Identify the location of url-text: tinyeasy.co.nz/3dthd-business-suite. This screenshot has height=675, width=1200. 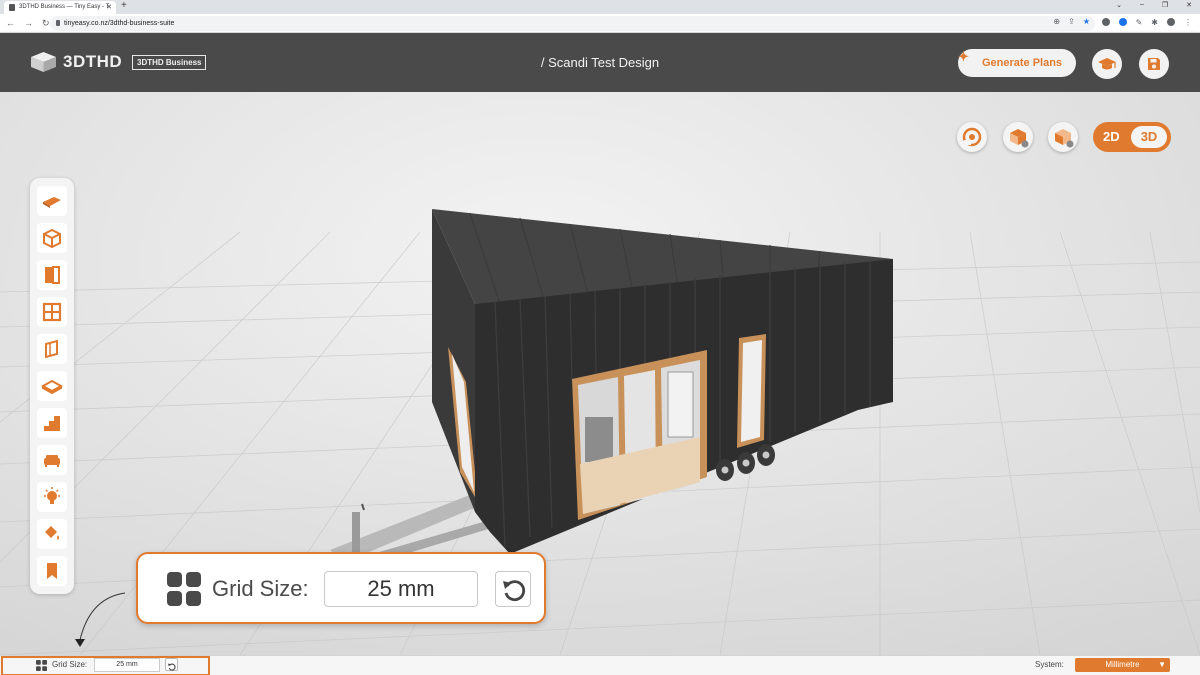
(119, 23).